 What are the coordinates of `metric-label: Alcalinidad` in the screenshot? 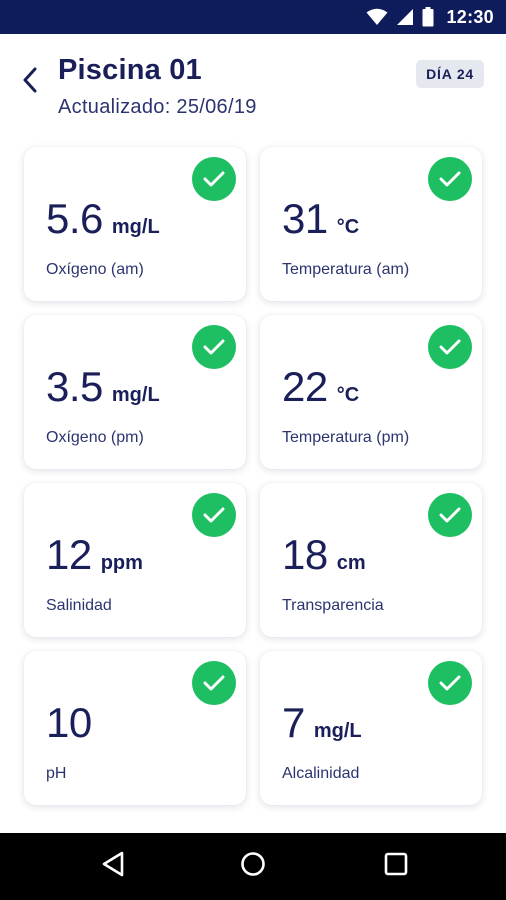 It's located at (321, 773).